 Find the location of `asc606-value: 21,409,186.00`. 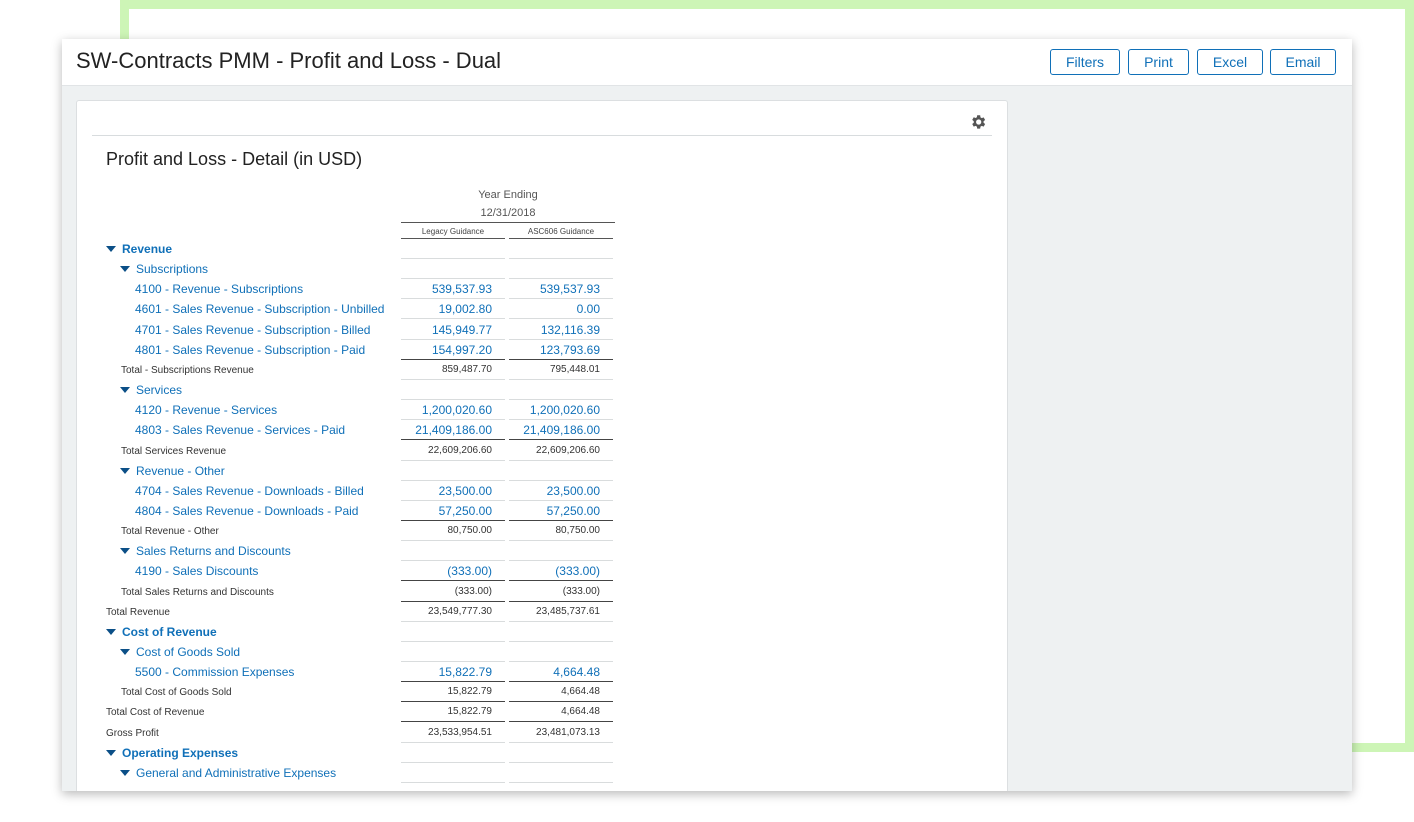

asc606-value: 21,409,186.00 is located at coordinates (561, 430).